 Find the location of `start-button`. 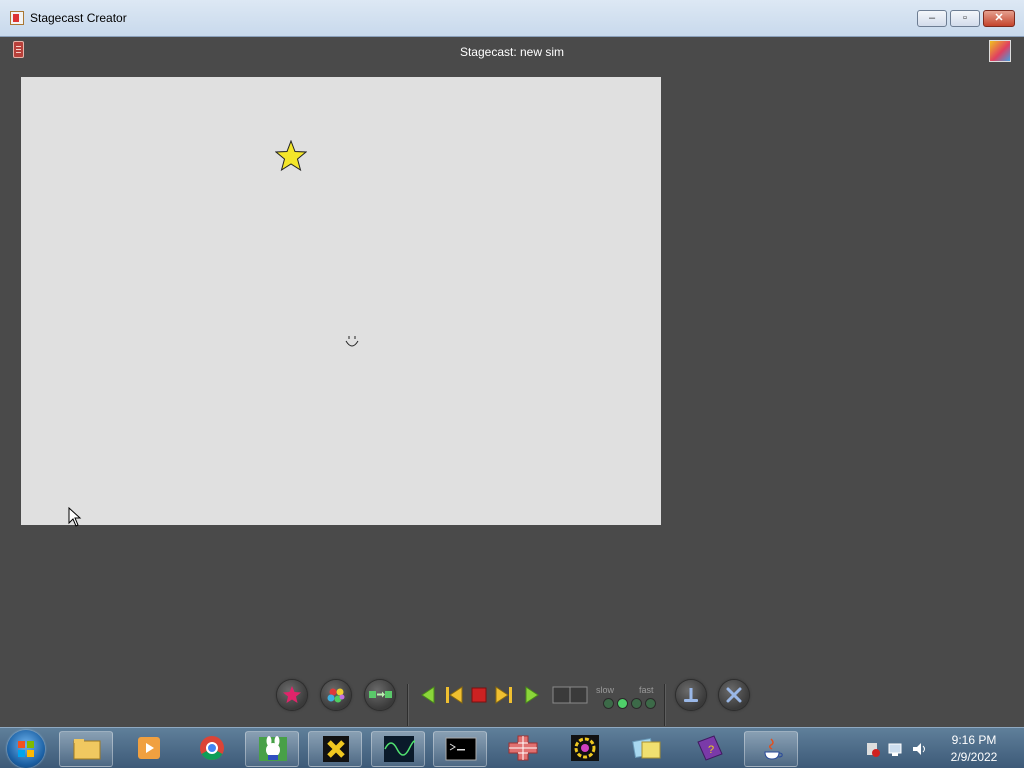

start-button is located at coordinates (26, 749).